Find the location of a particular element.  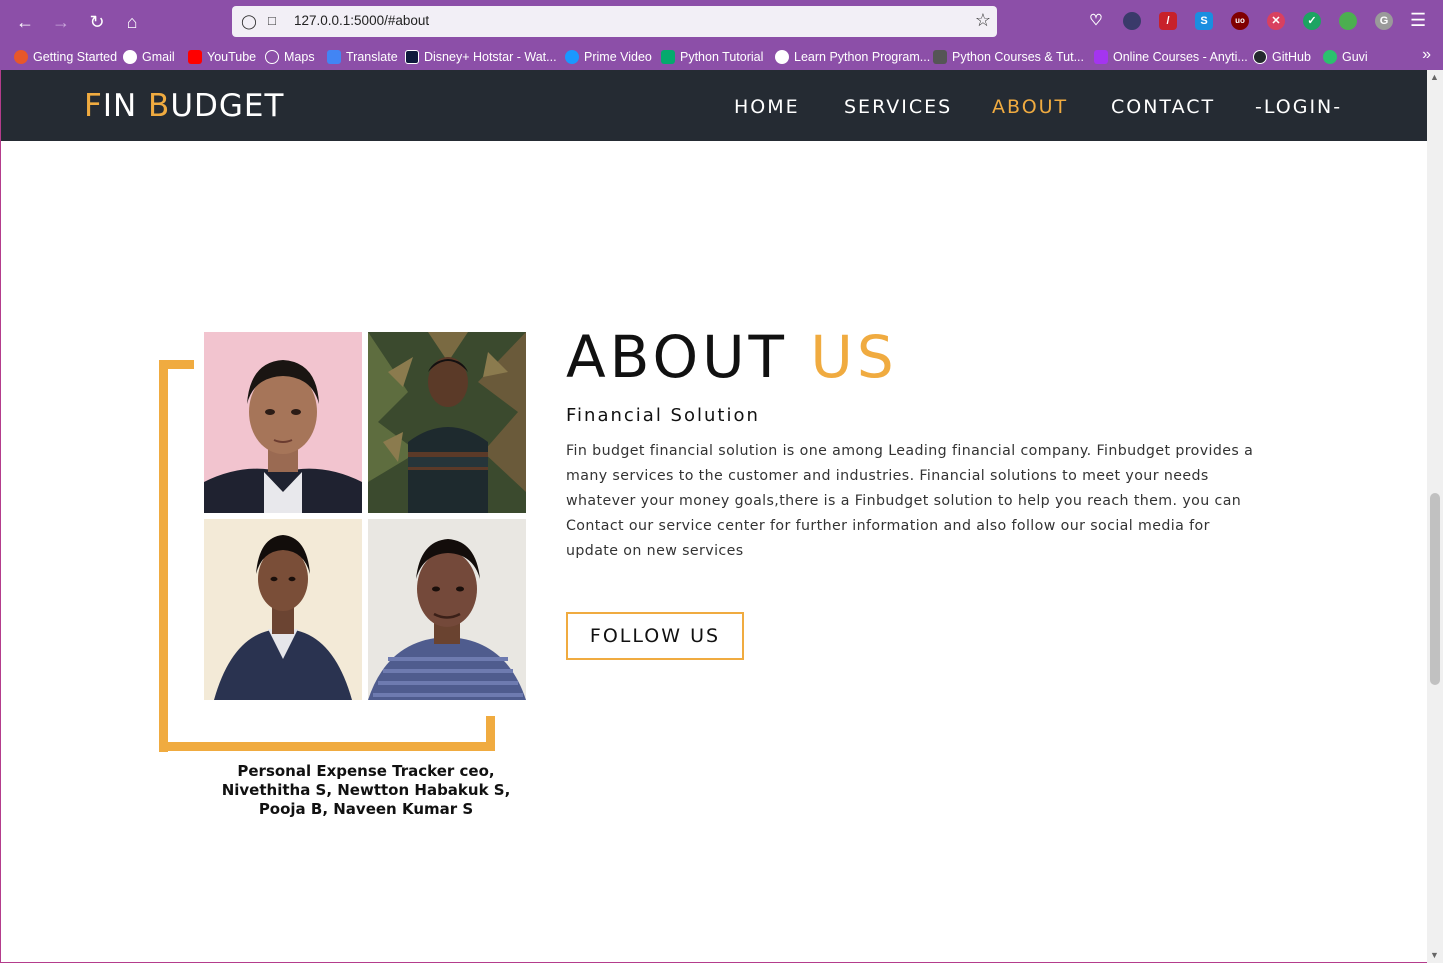

bookmark-youtube: YouTube is located at coordinates (222, 57).